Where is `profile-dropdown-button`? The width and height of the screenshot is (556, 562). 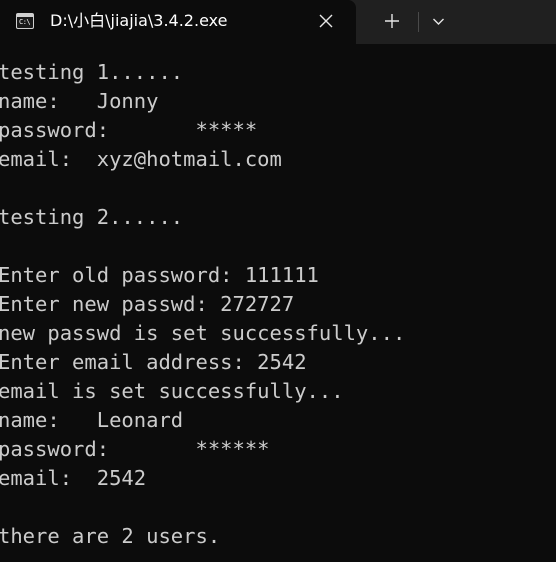
profile-dropdown-button is located at coordinates (438, 21).